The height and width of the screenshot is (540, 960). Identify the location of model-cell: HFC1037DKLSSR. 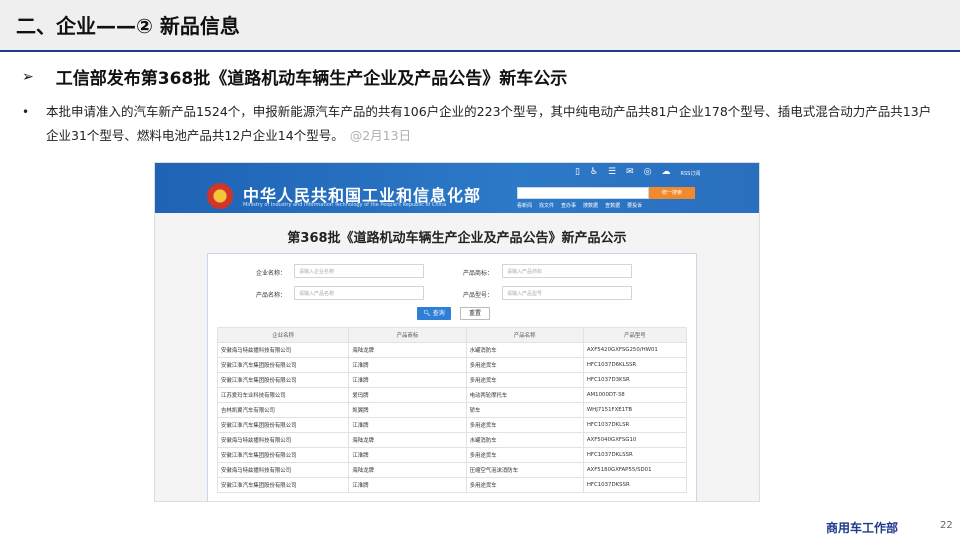
(635, 455).